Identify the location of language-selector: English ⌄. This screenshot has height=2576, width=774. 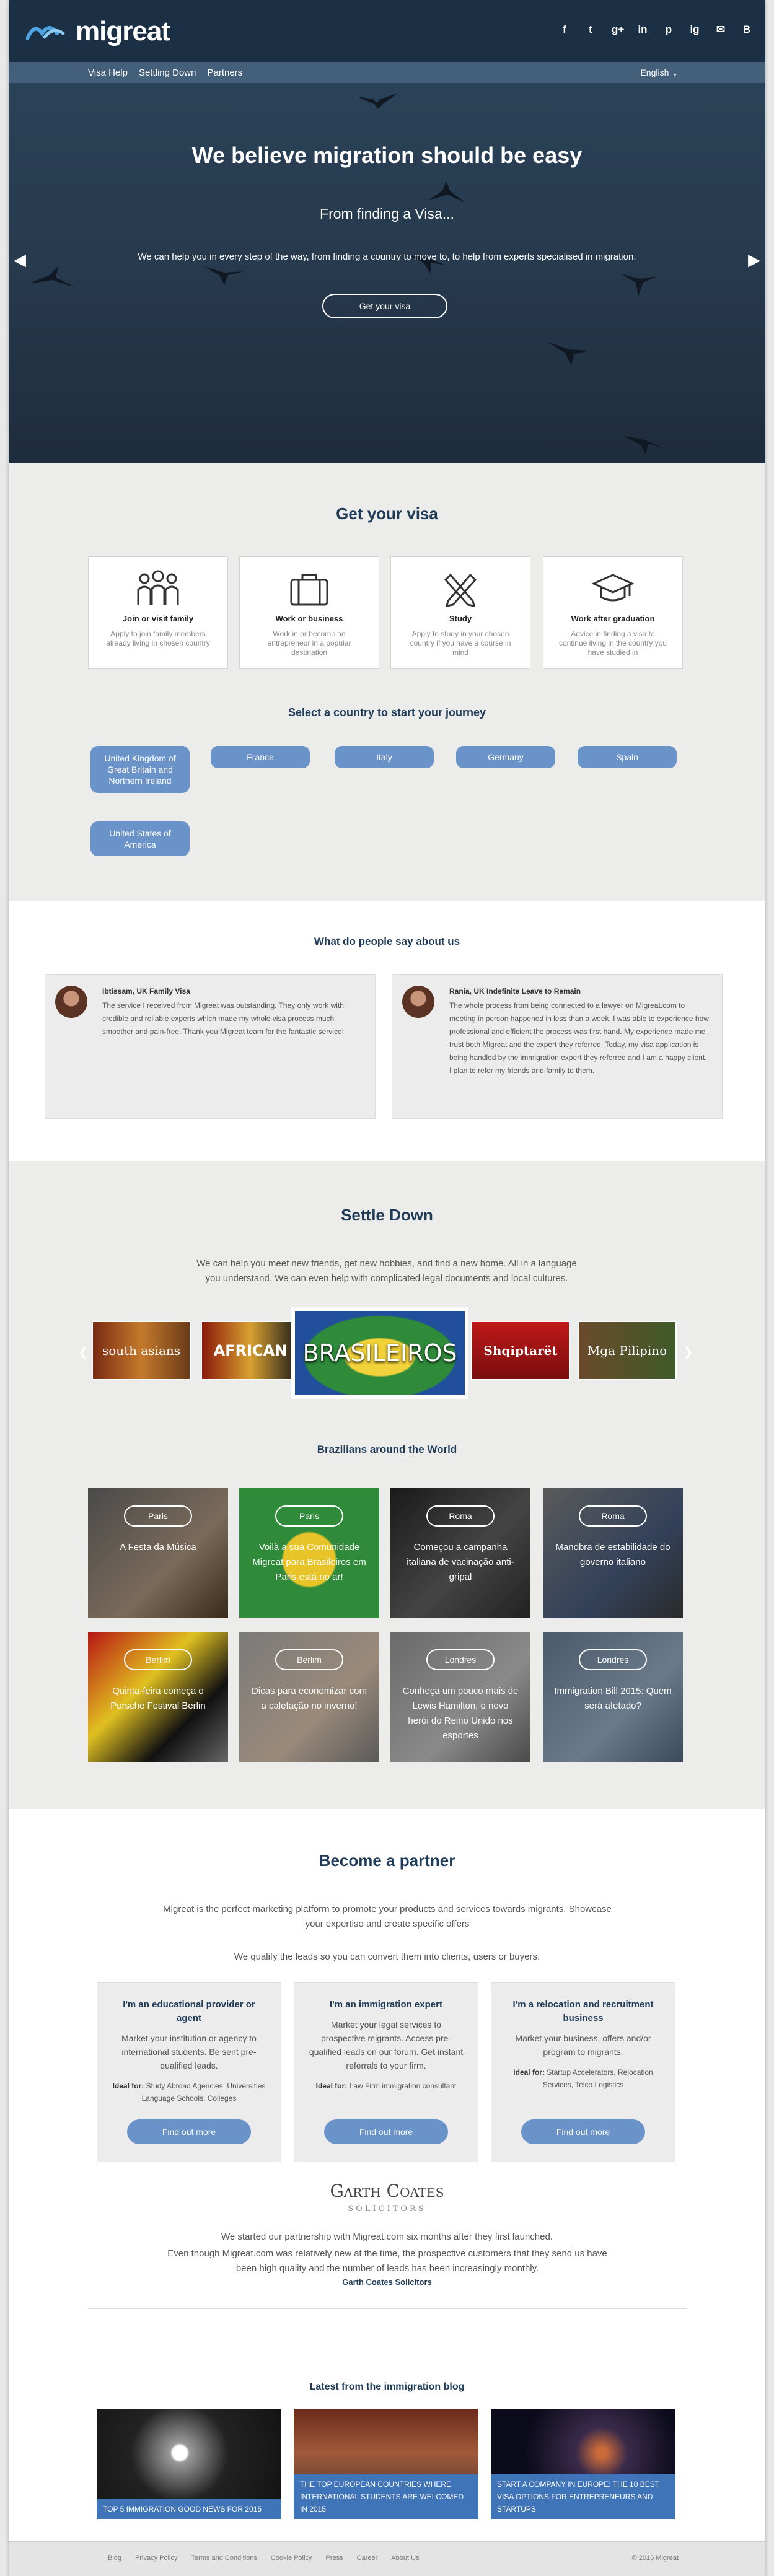
(659, 73).